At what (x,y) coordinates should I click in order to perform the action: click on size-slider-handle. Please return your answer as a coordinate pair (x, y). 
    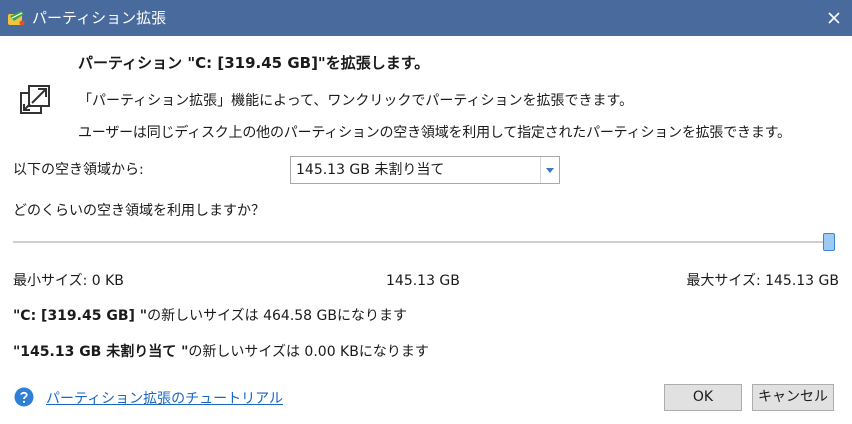
    Looking at the image, I should click on (829, 242).